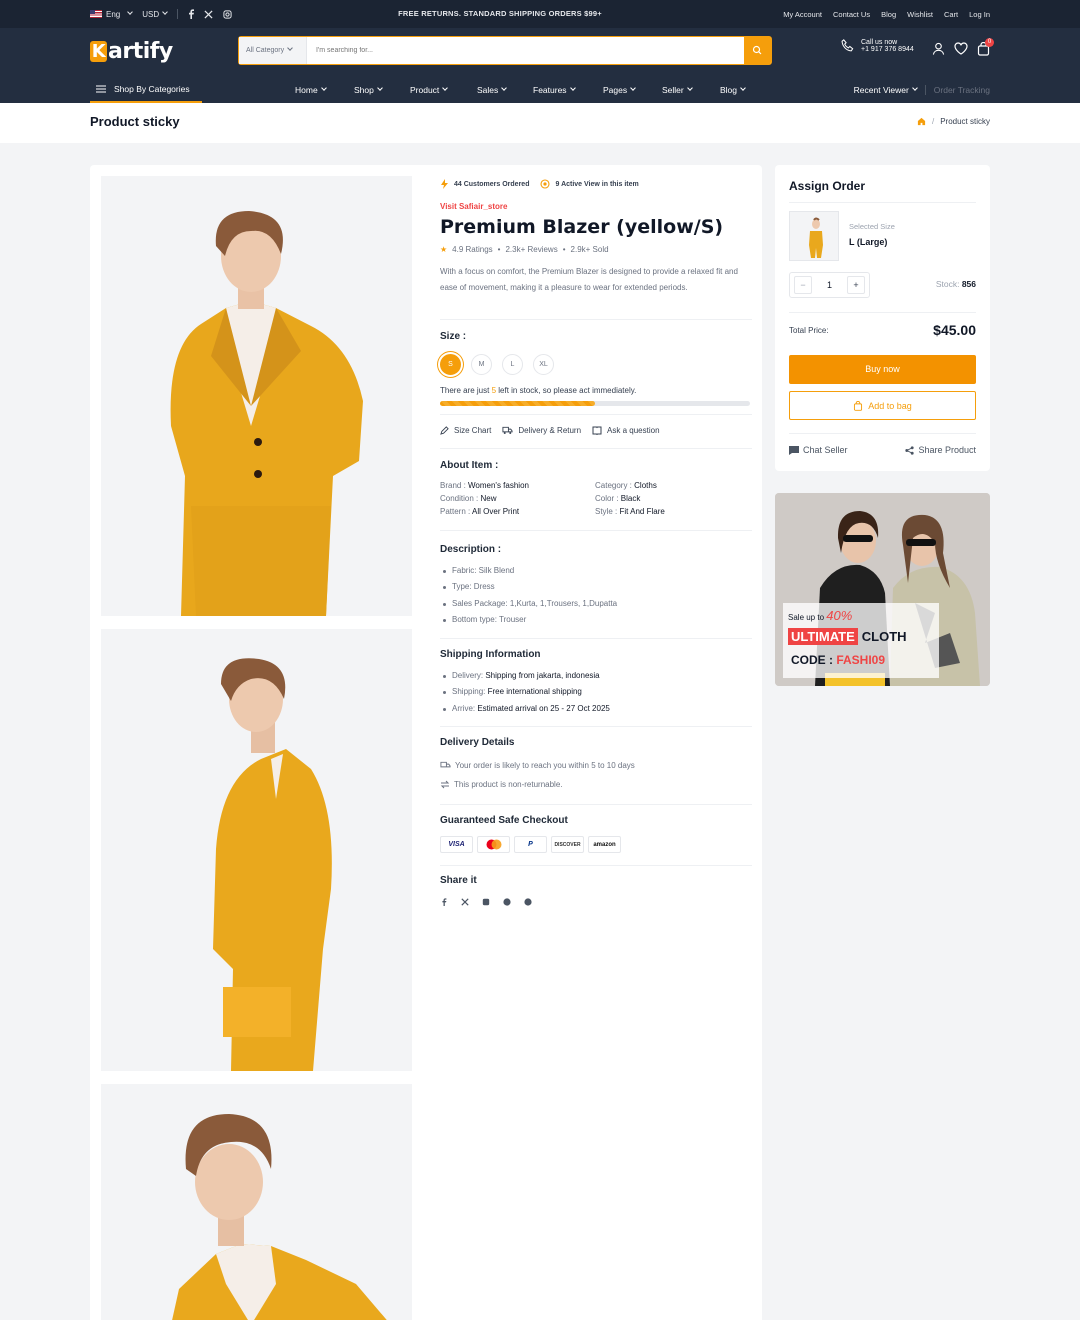 This screenshot has height=1320, width=1080. I want to click on product-rating-row: ★ 4.9 Ratings • 2.3k+ Reviews • 2.9k+ Sold, so click(524, 249).